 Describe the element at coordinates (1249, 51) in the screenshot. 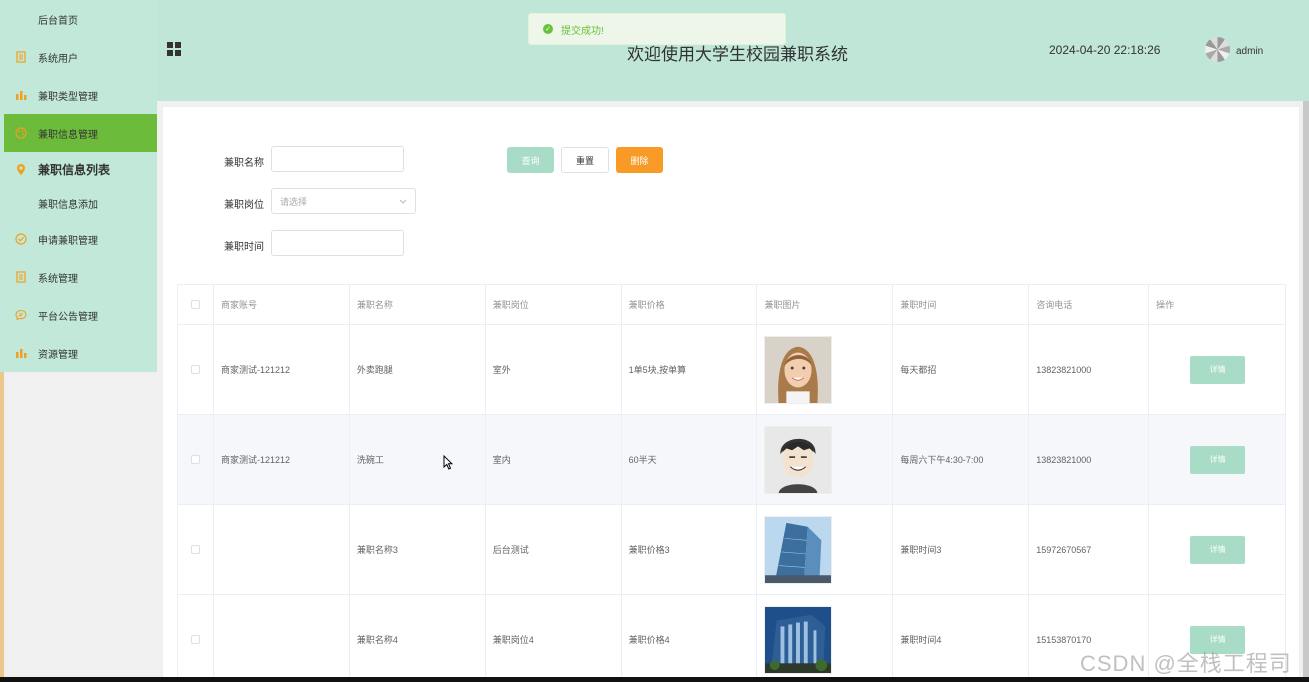

I see `username: admin` at that location.